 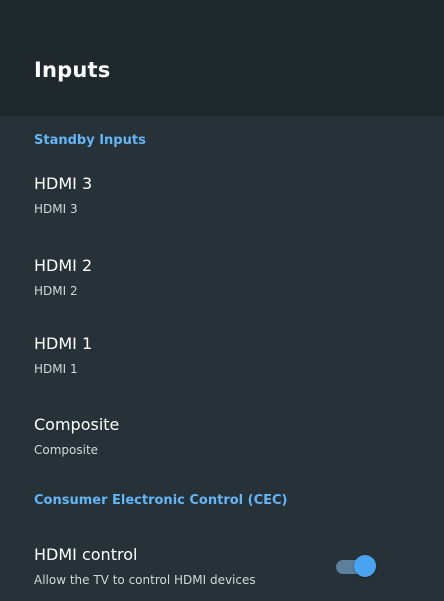 What do you see at coordinates (86, 554) in the screenshot?
I see `item-title: HDMI control` at bounding box center [86, 554].